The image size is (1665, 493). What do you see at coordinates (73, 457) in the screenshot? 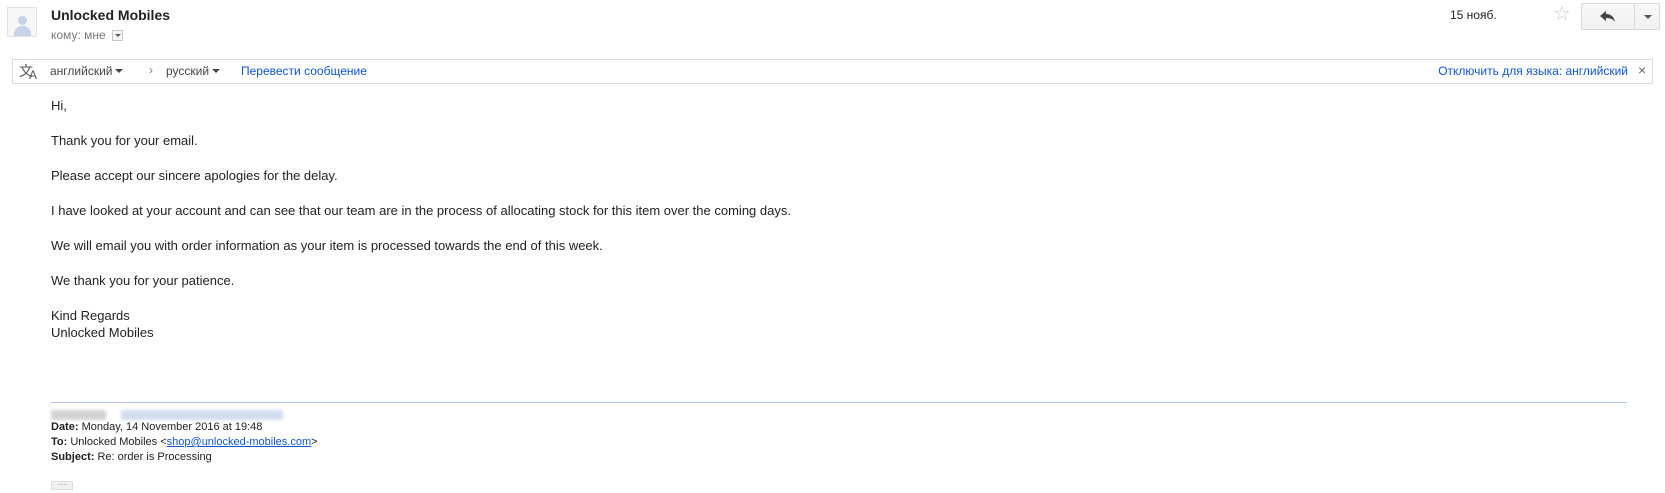
I see `quoted-subject-label: Subject:` at bounding box center [73, 457].